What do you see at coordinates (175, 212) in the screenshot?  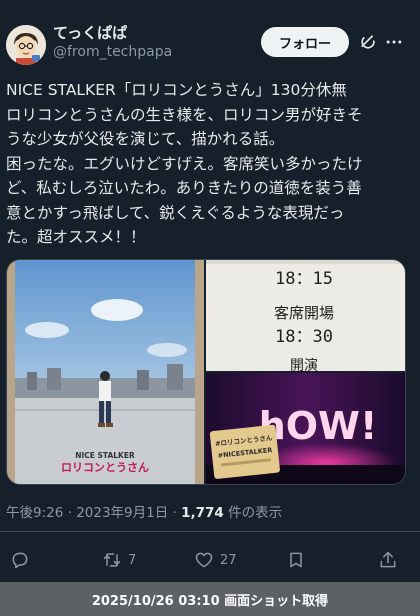 I see `tweet-text-line: 意とかすっ飛ばして、鋭くえぐるような表現だっ` at bounding box center [175, 212].